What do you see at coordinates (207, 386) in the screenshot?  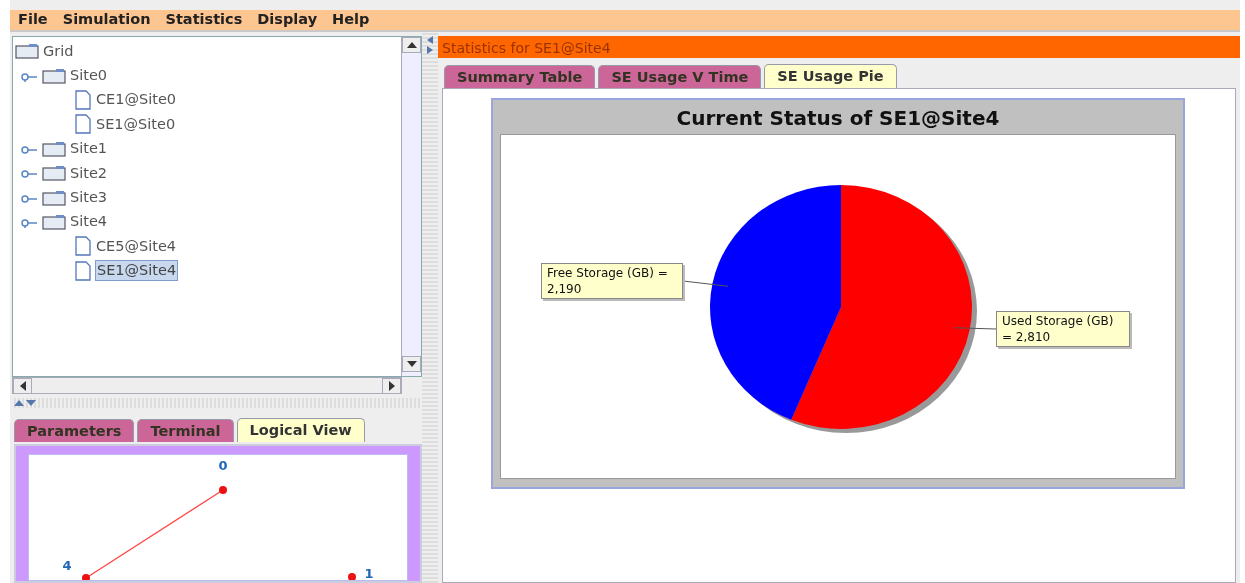 I see `horizontal-scrollbar` at bounding box center [207, 386].